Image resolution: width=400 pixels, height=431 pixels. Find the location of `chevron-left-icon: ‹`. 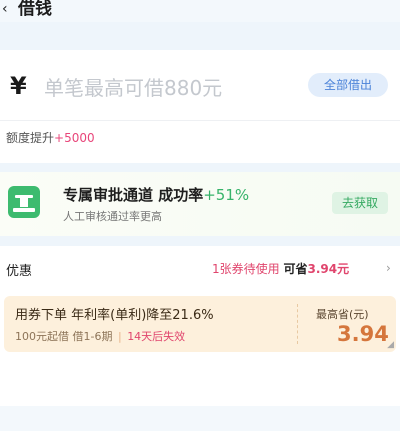

chevron-left-icon: ‹ is located at coordinates (5, 9).